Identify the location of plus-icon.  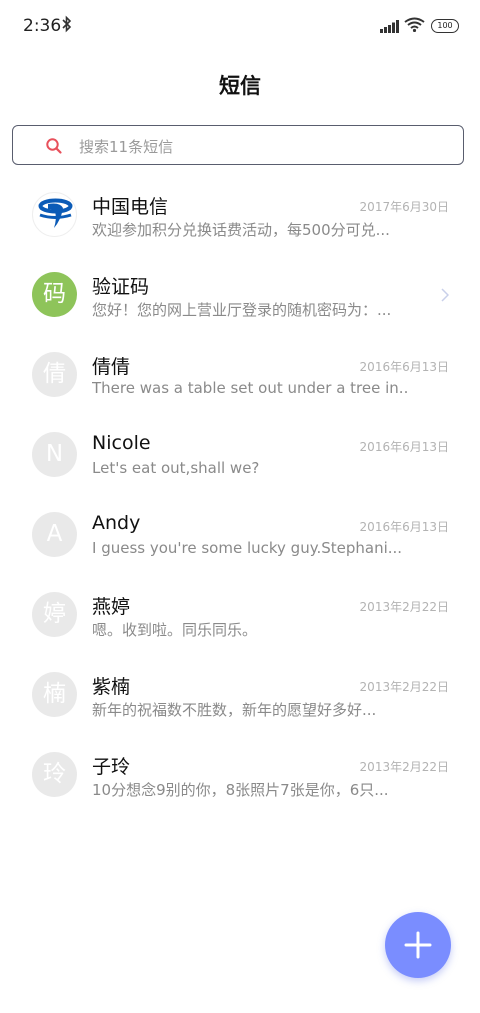
(418, 945).